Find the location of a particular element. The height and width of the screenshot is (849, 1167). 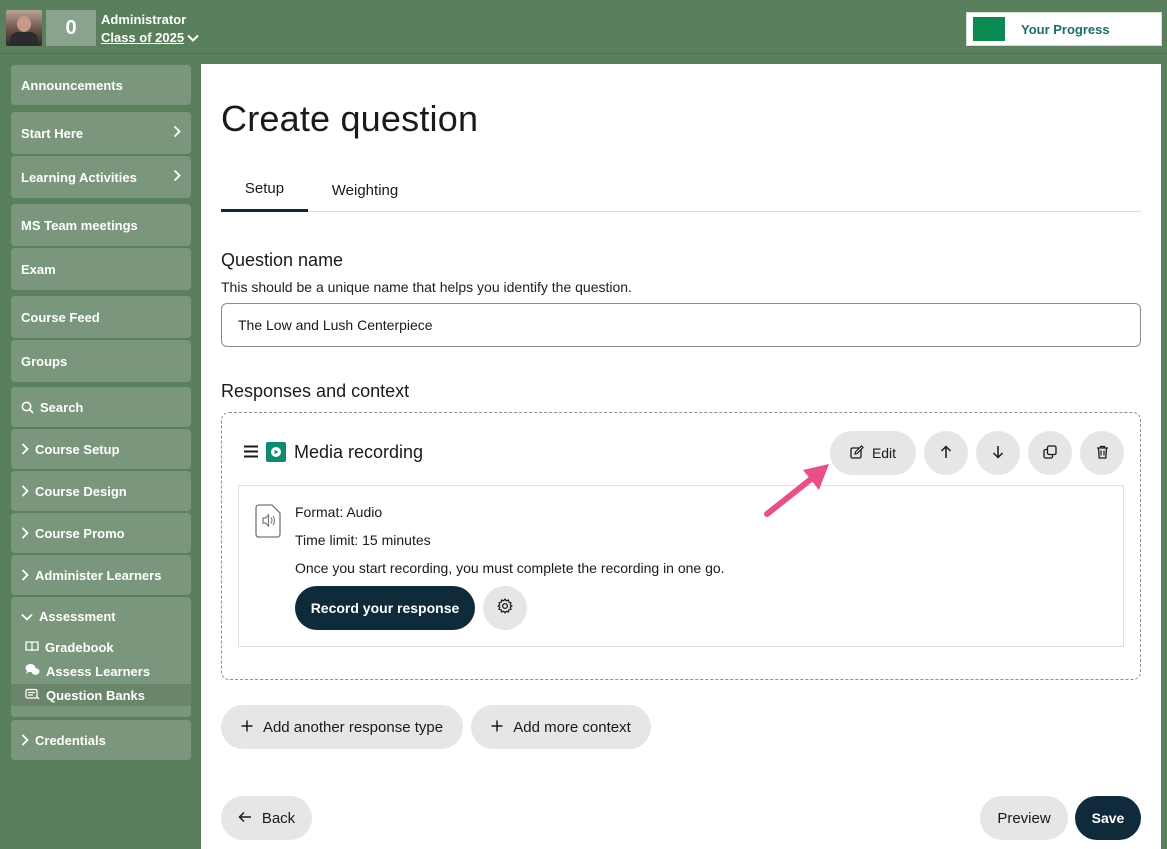

tab-bar: Setup Weighting is located at coordinates (681, 190).